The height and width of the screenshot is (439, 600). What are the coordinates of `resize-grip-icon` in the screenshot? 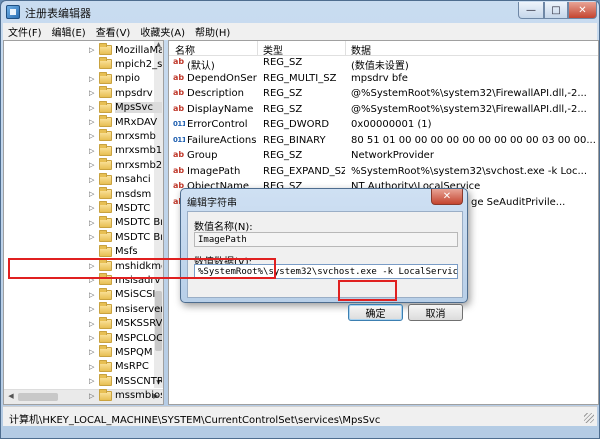 It's located at (589, 418).